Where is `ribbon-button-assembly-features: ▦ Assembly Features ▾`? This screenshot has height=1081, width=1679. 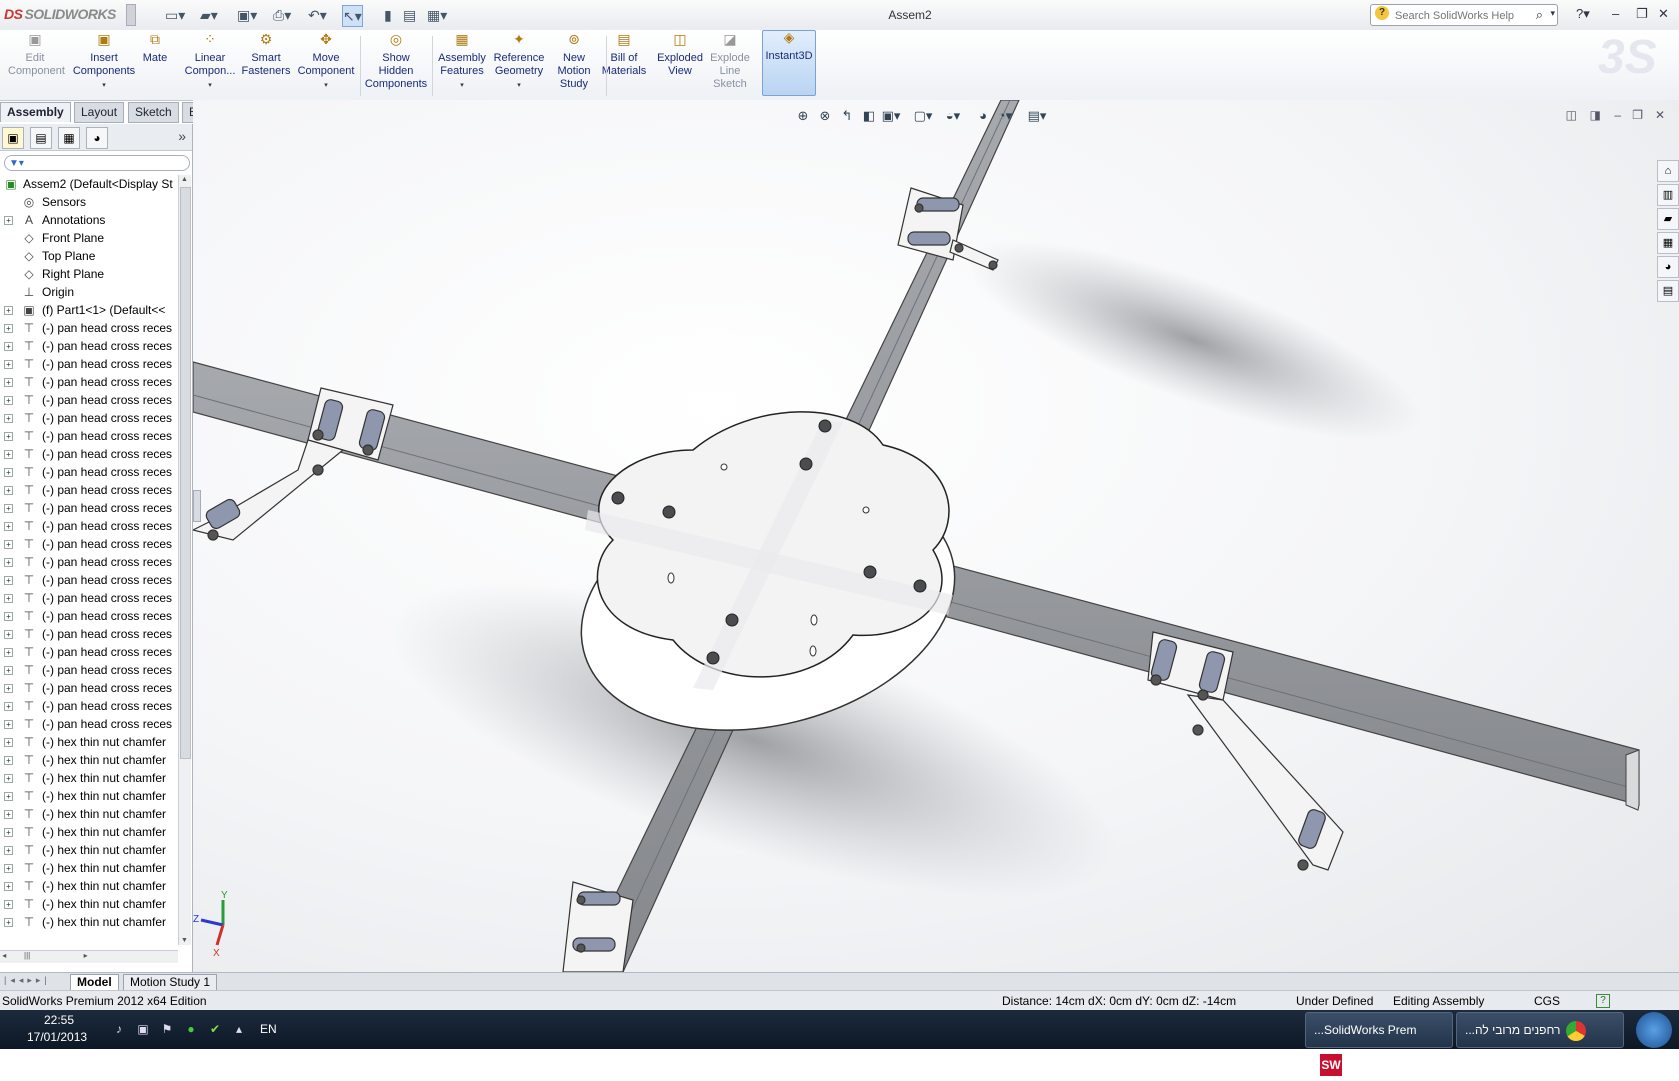
ribbon-button-assembly-features: ▦ Assembly Features ▾ is located at coordinates (462, 62).